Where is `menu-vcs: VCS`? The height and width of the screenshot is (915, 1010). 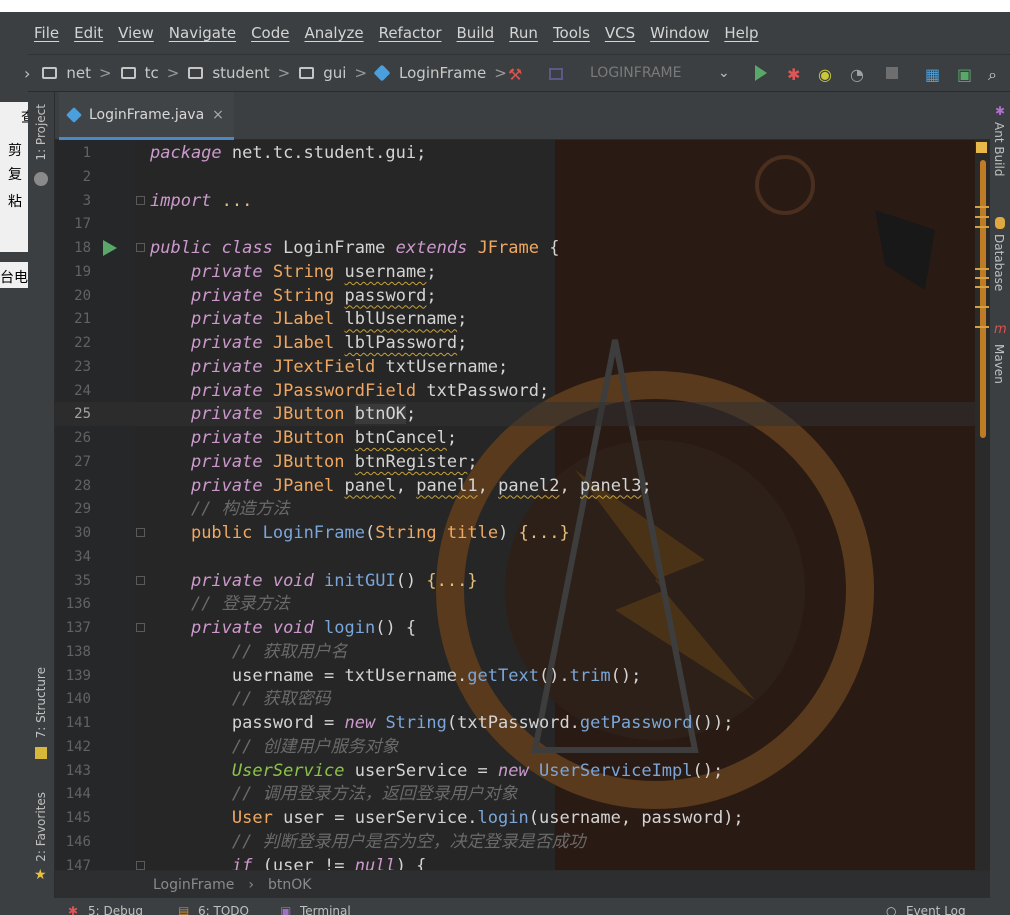 menu-vcs: VCS is located at coordinates (620, 33).